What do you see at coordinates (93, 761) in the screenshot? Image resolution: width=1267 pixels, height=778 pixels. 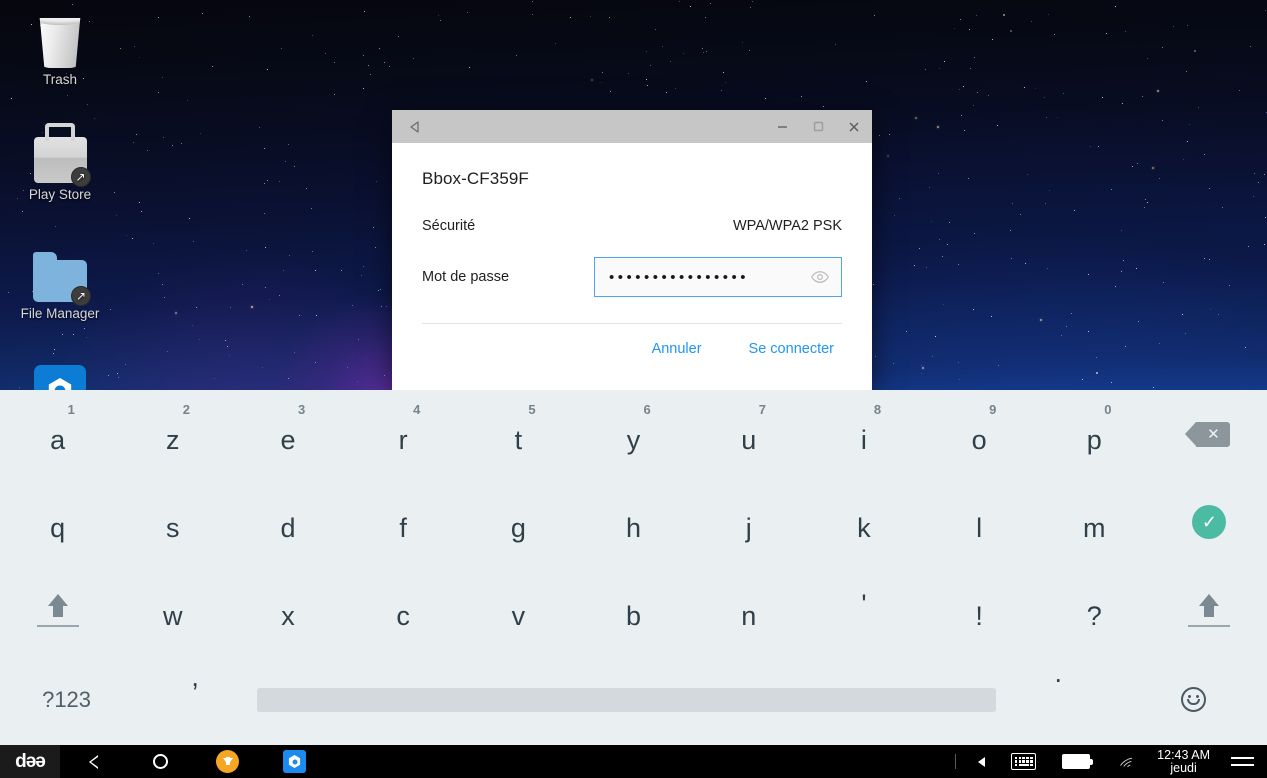 I see `back-button` at bounding box center [93, 761].